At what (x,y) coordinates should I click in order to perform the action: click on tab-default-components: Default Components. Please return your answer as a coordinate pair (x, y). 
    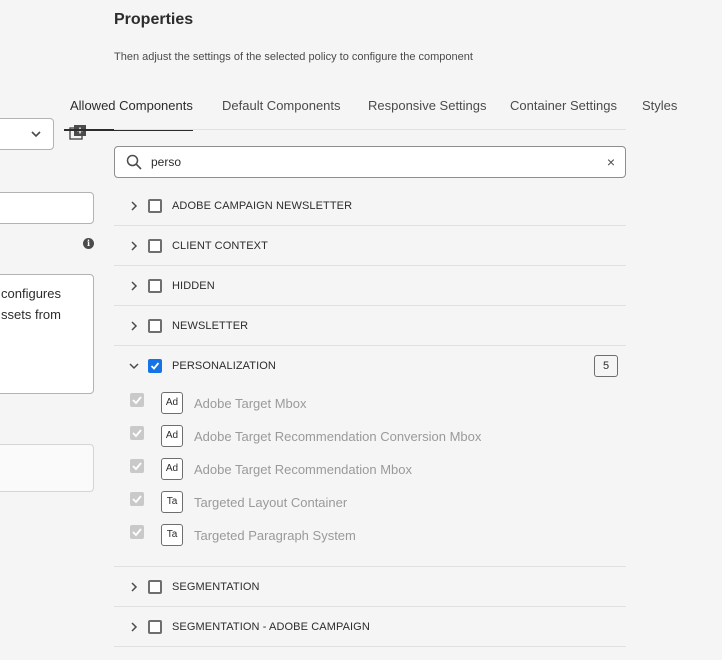
    Looking at the image, I should click on (281, 114).